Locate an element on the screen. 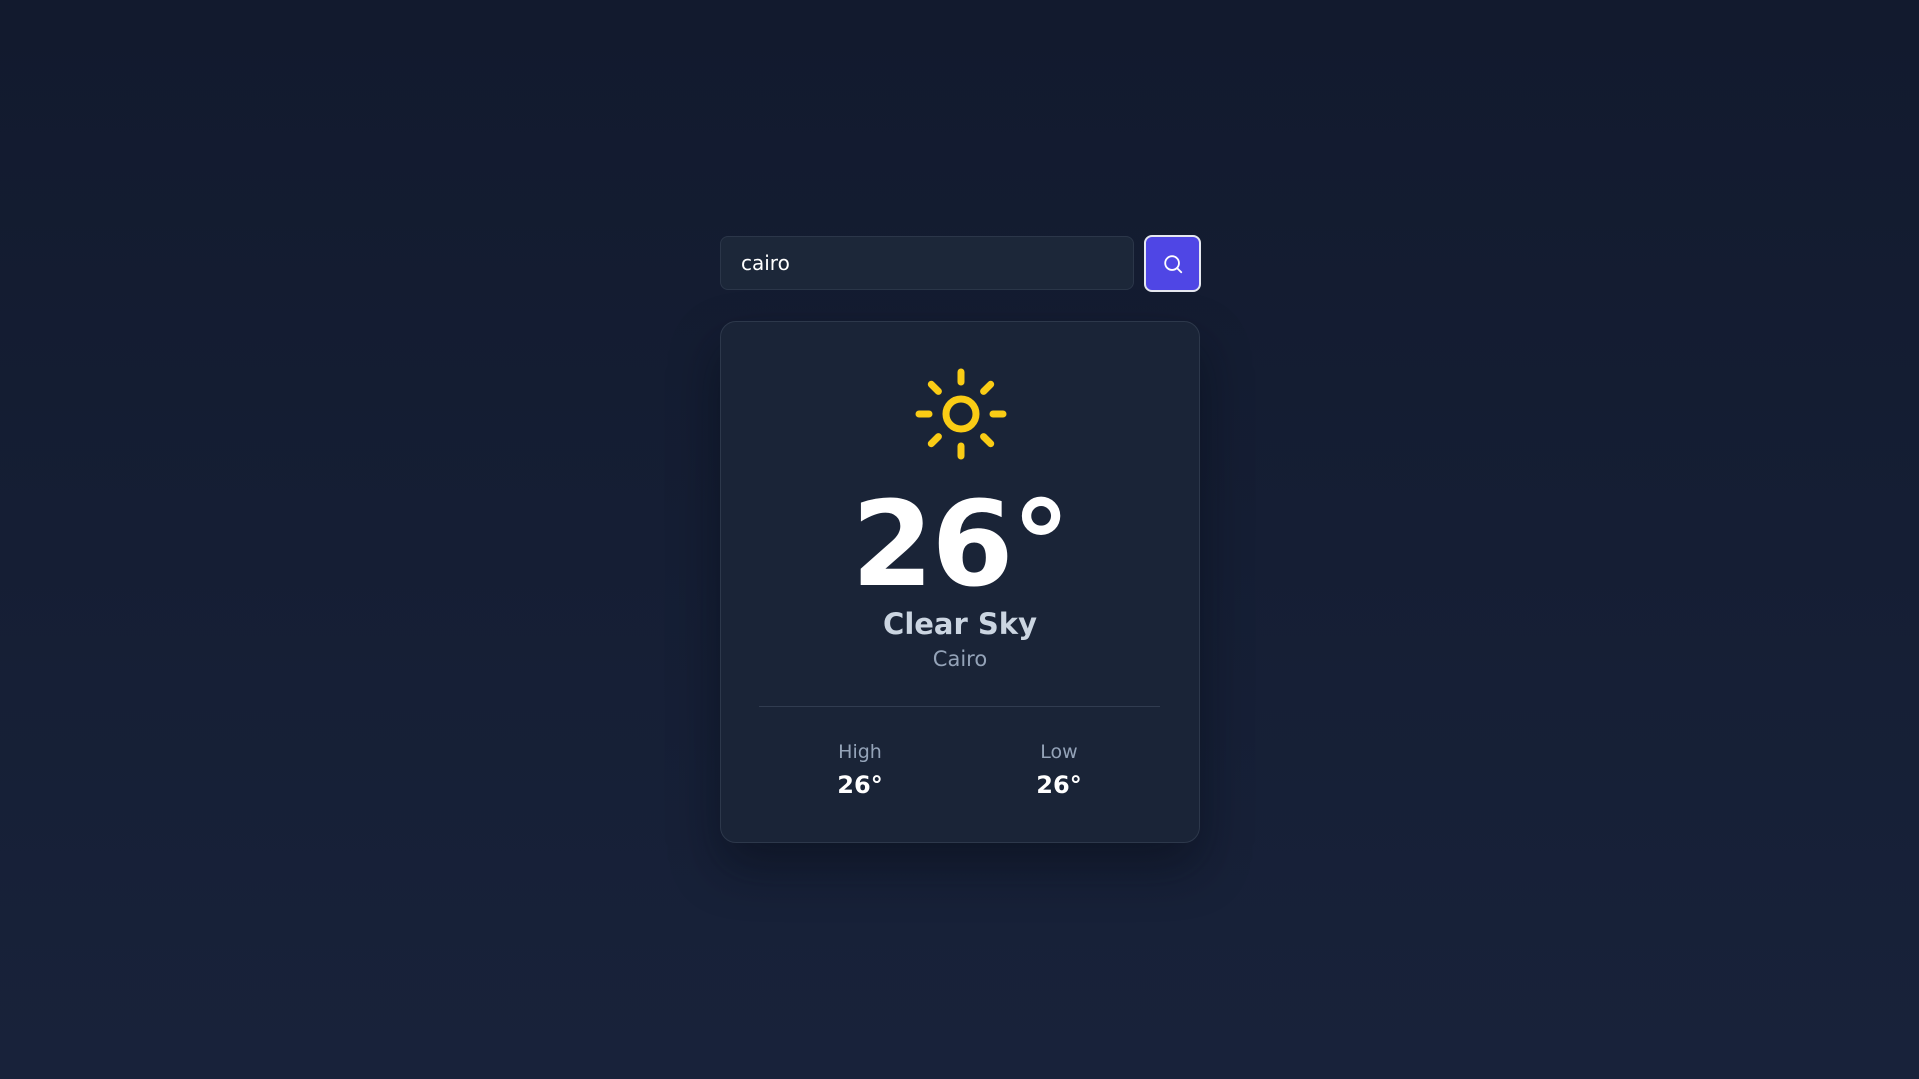 The image size is (1919, 1079). high-temperature: High 26° is located at coordinates (860, 769).